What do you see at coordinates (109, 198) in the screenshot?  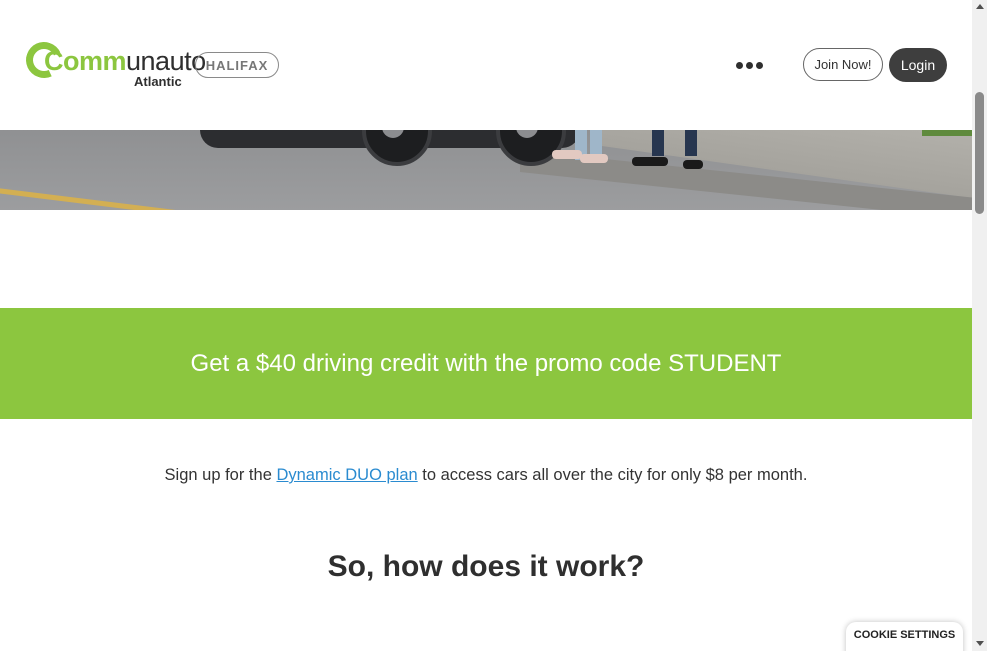 I see `road-line` at bounding box center [109, 198].